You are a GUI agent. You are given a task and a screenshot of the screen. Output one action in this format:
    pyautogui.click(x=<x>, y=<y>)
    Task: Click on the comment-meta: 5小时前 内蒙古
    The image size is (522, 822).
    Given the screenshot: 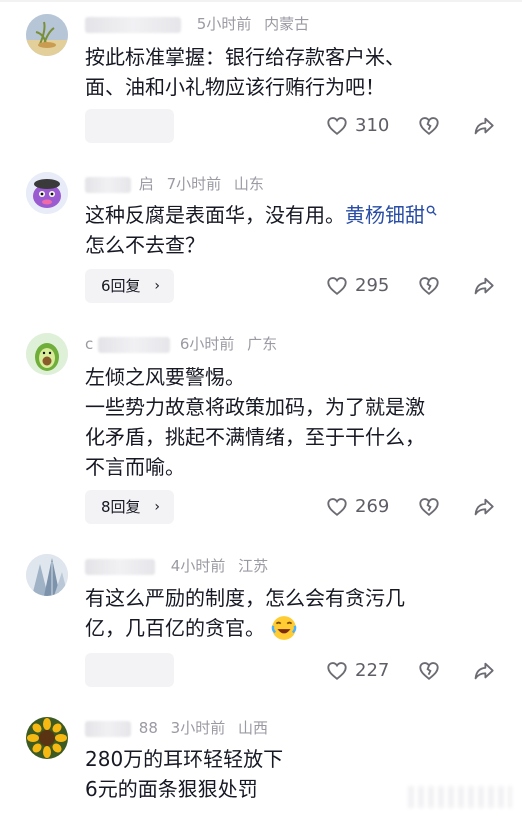 What is the action you would take?
    pyautogui.click(x=197, y=24)
    